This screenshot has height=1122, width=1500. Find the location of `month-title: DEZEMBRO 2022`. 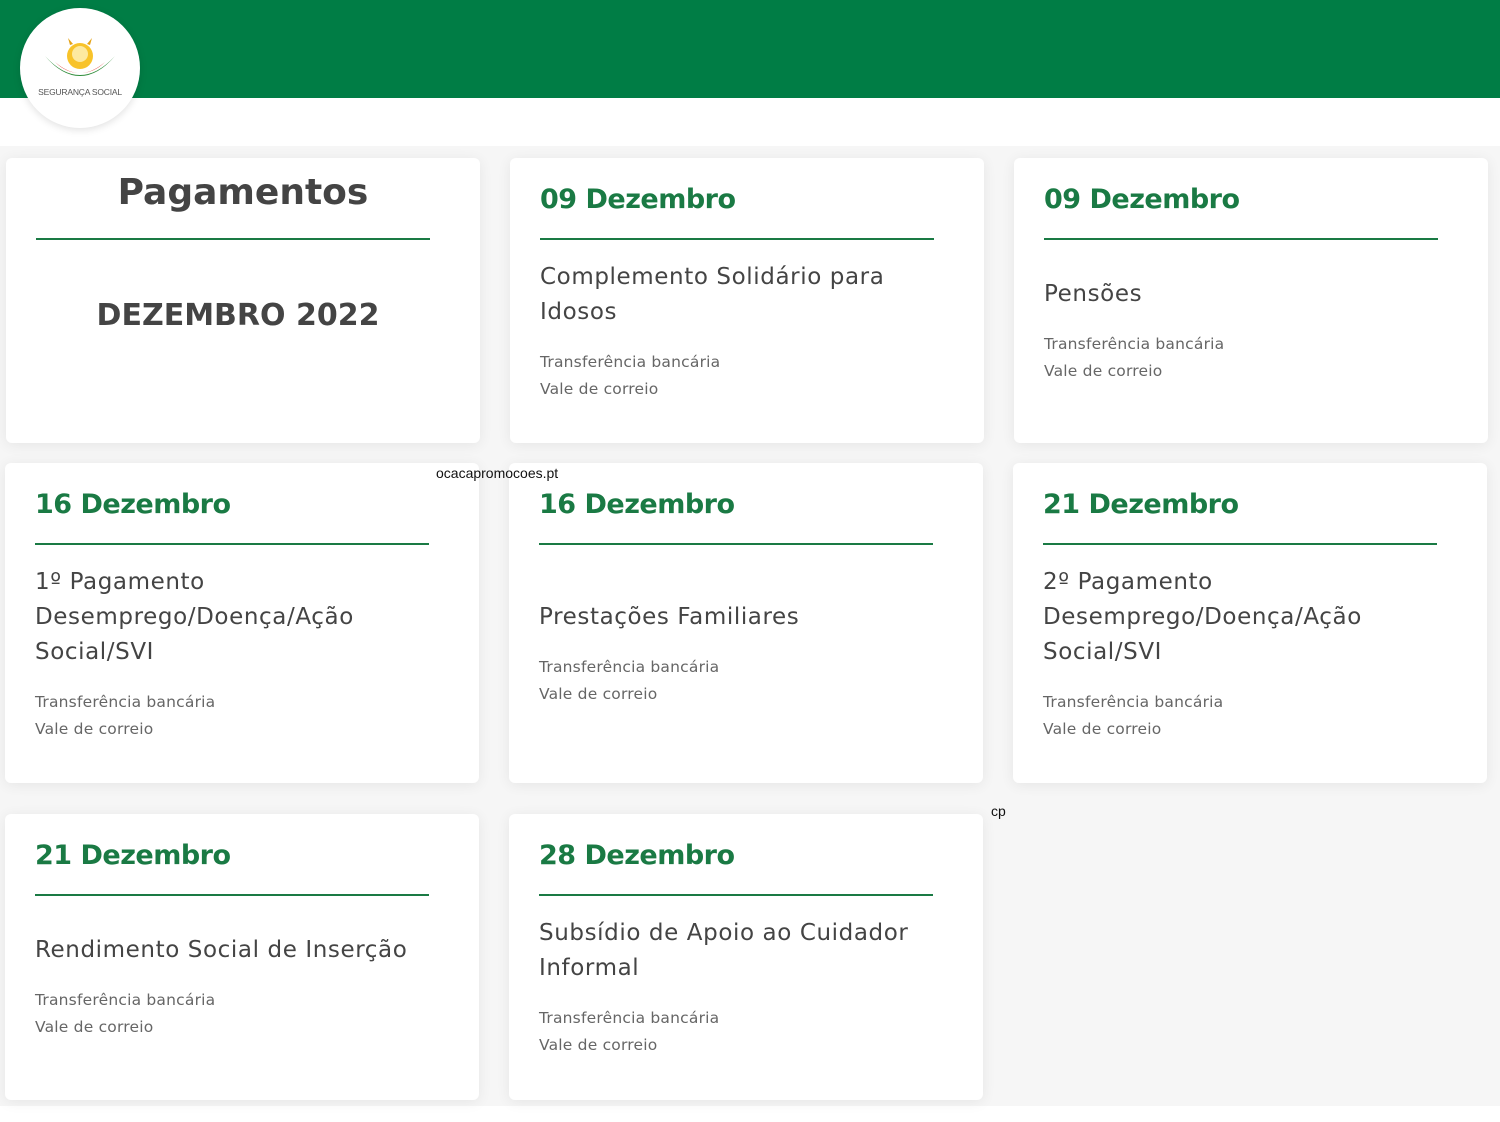

month-title: DEZEMBRO 2022 is located at coordinates (238, 315).